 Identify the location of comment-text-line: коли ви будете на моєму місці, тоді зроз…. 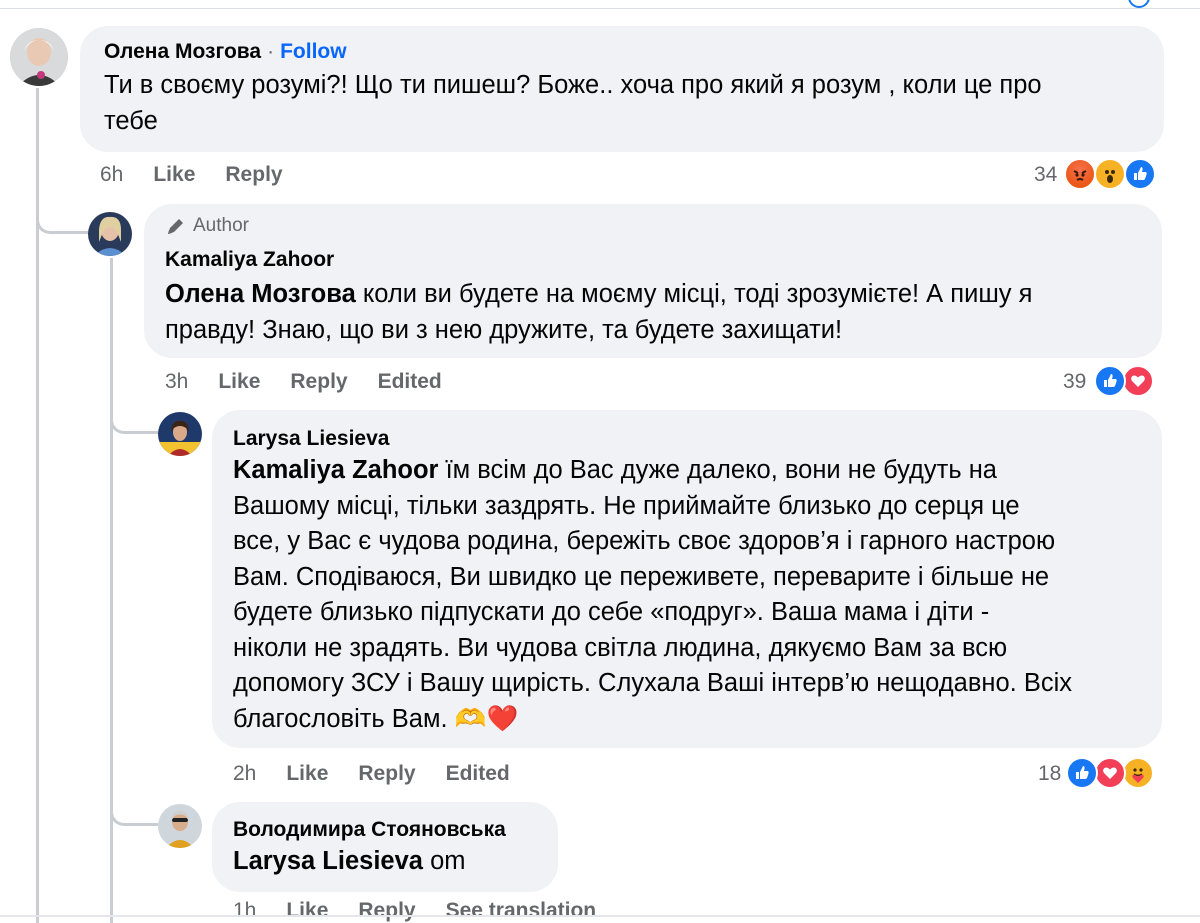
(697, 294).